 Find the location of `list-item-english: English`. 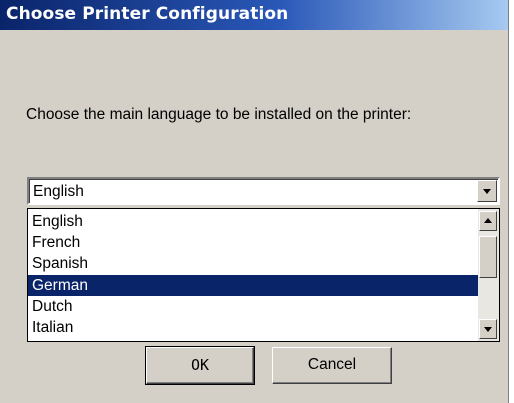

list-item-english: English is located at coordinates (253, 221).